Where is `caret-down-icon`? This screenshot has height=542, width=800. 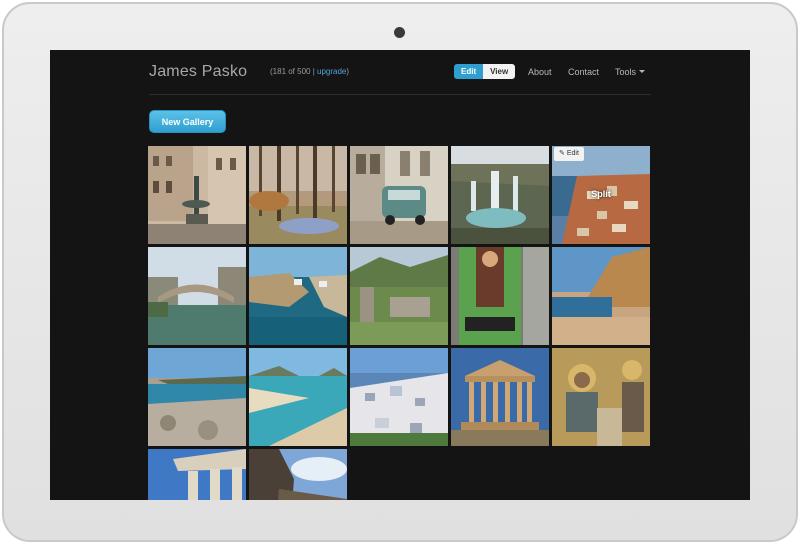 caret-down-icon is located at coordinates (642, 71).